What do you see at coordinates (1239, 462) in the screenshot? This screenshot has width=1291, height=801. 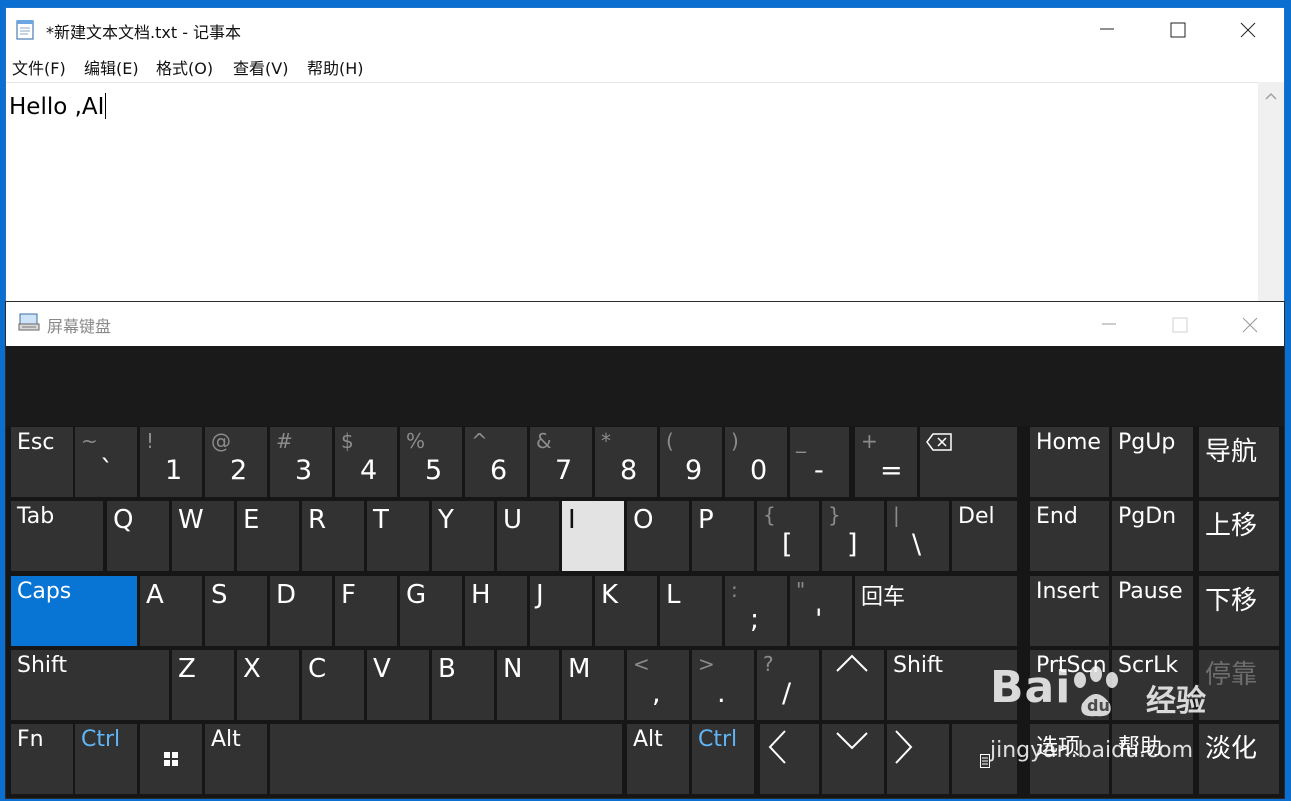 I see `key-nav: 导航` at bounding box center [1239, 462].